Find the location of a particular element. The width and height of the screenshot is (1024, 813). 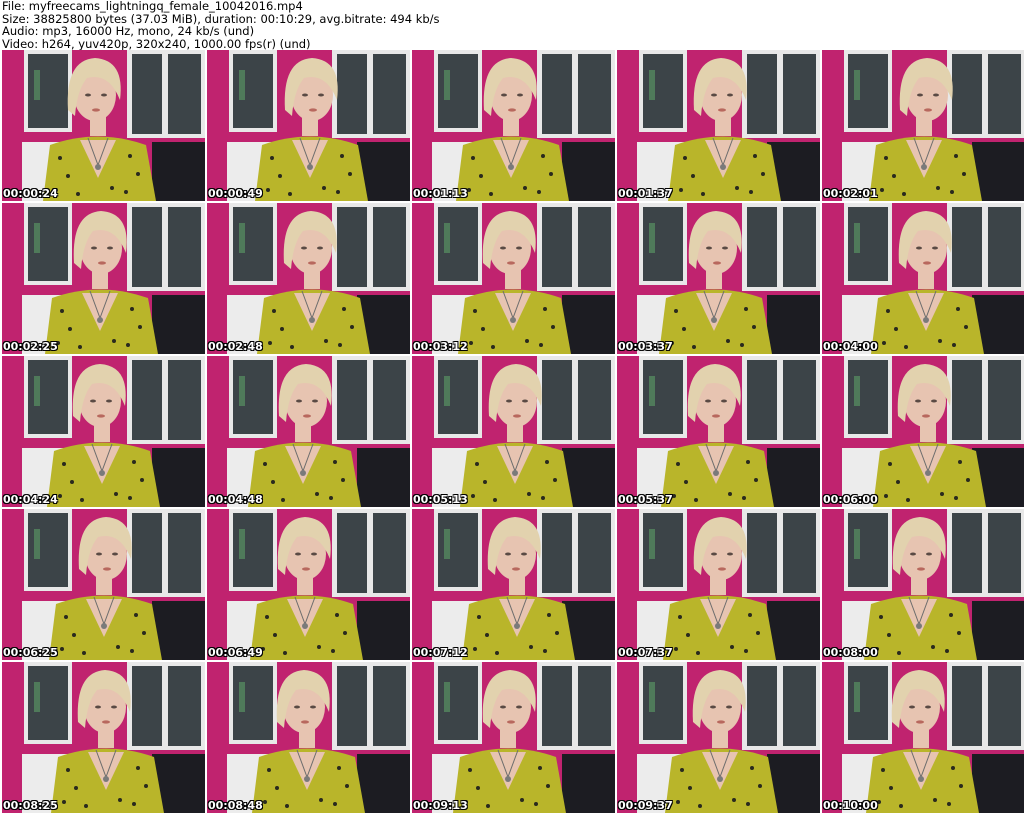

thumbnail-timestamp: 00:01:13 is located at coordinates (440, 193).